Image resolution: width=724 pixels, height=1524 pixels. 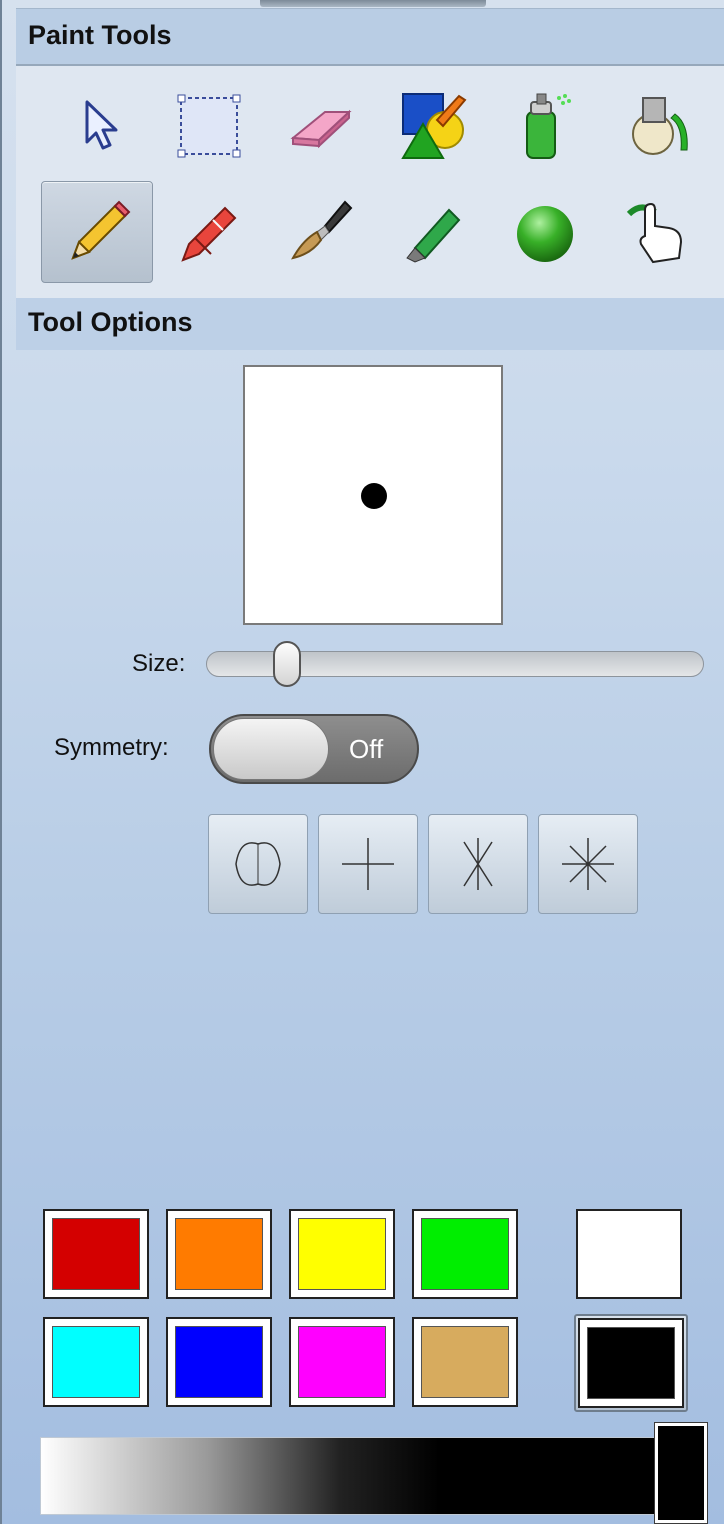 I want to click on shapes-tool, so click(x=433, y=126).